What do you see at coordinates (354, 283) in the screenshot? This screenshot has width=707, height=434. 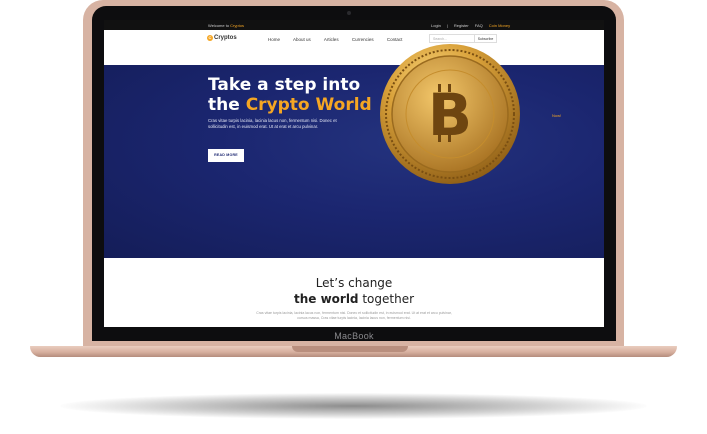 I see `section-heading-line1: Let’s change` at bounding box center [354, 283].